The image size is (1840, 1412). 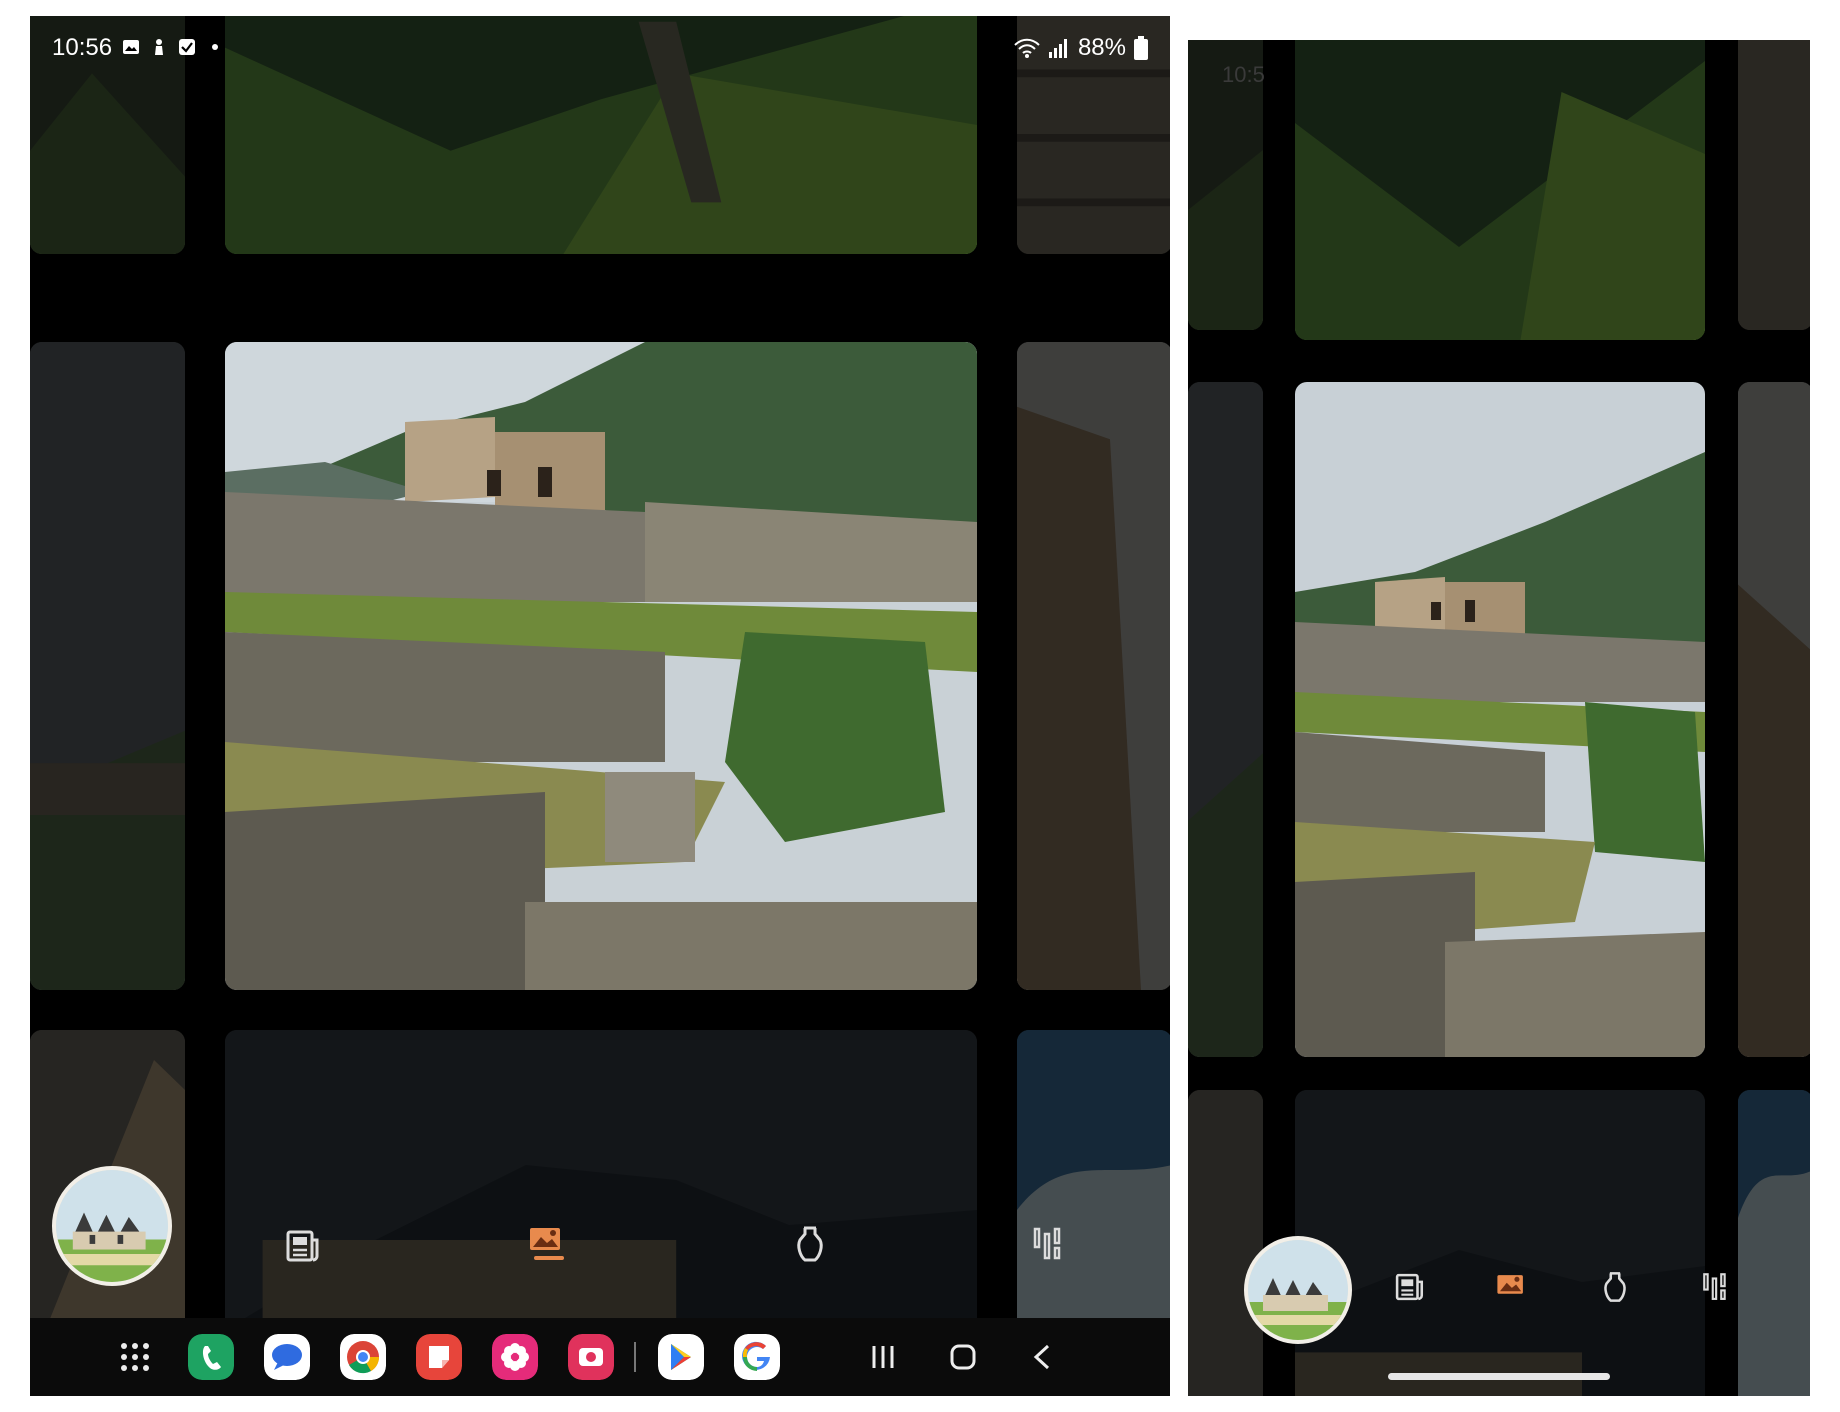 I want to click on photo-tile-top-right, so click(x=1774, y=185).